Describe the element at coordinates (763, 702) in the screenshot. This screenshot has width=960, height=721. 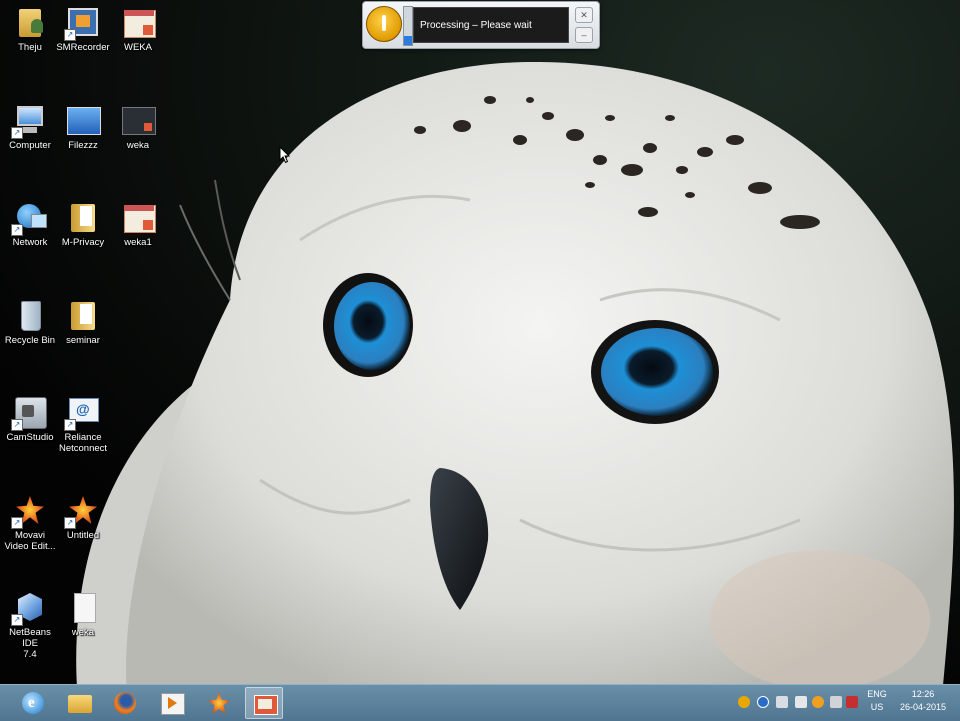
I see `tray-blue-icon` at that location.